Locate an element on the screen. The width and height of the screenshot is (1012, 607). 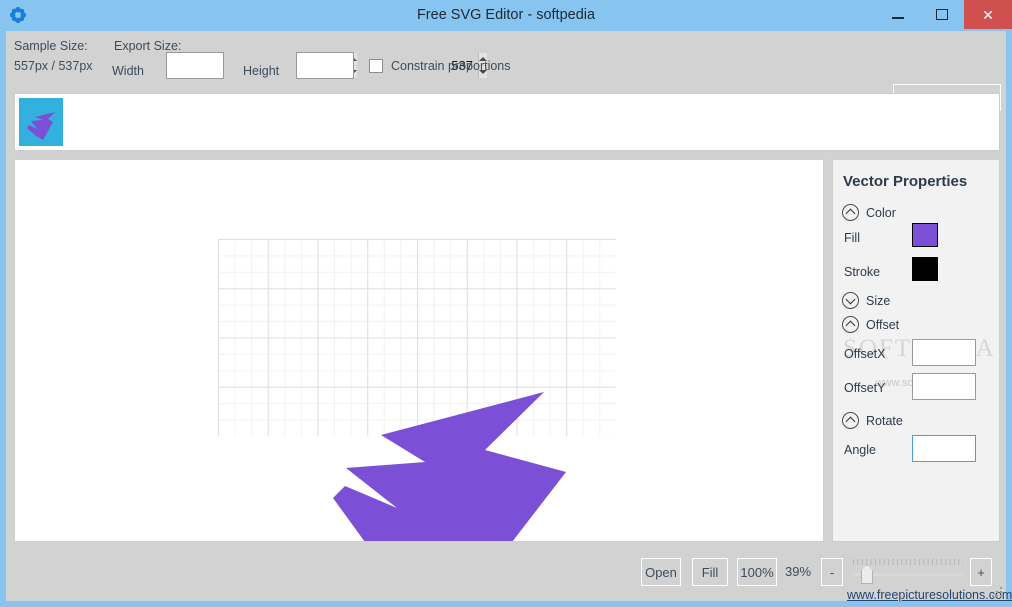
height-stepper is located at coordinates (391, 65).